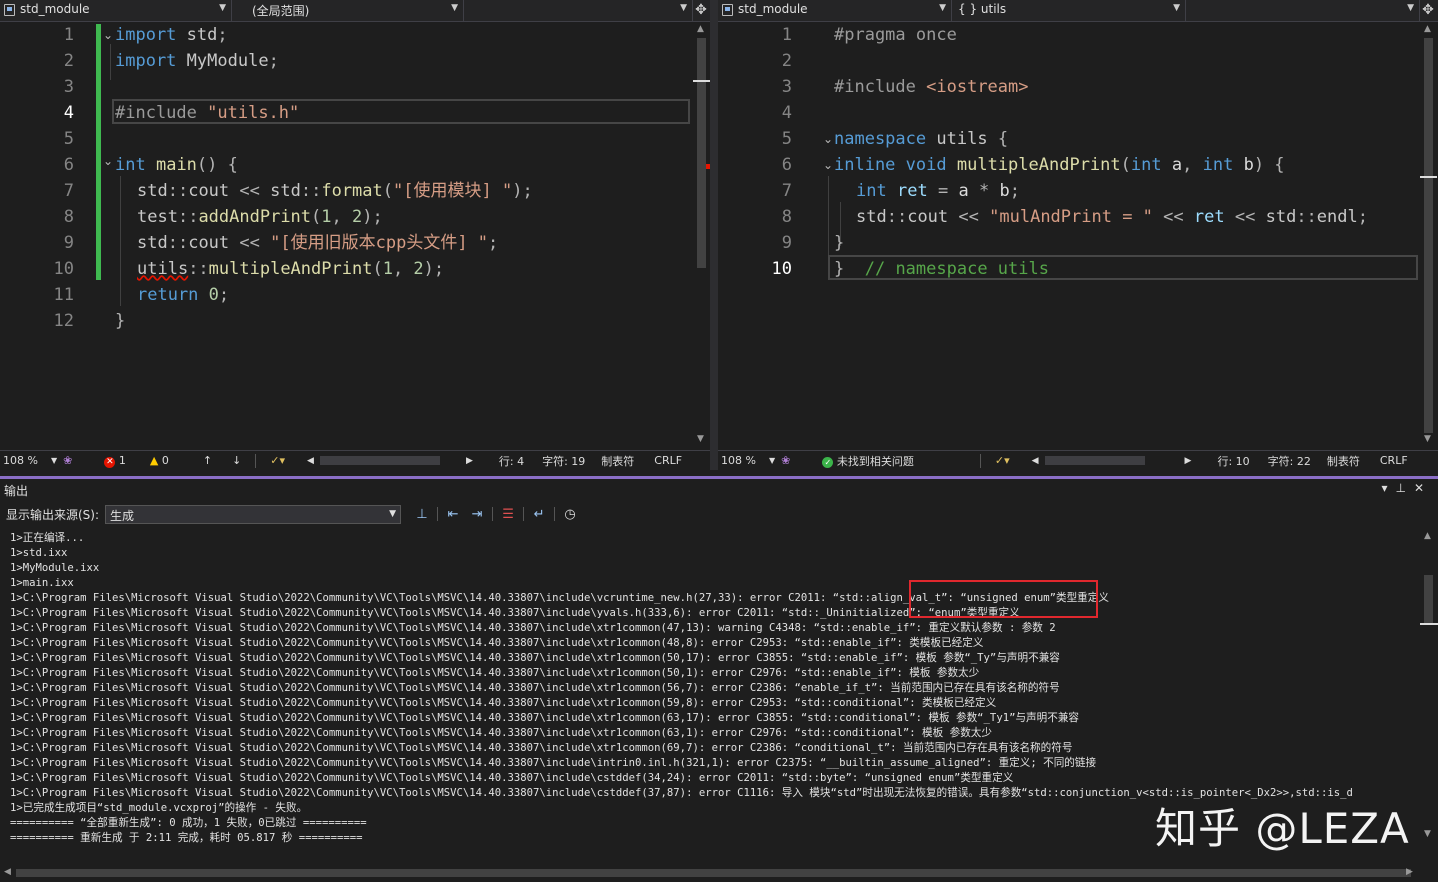  Describe the element at coordinates (1069, 10) in the screenshot. I see `right-scope-dropdown: { } utils ▼` at that location.